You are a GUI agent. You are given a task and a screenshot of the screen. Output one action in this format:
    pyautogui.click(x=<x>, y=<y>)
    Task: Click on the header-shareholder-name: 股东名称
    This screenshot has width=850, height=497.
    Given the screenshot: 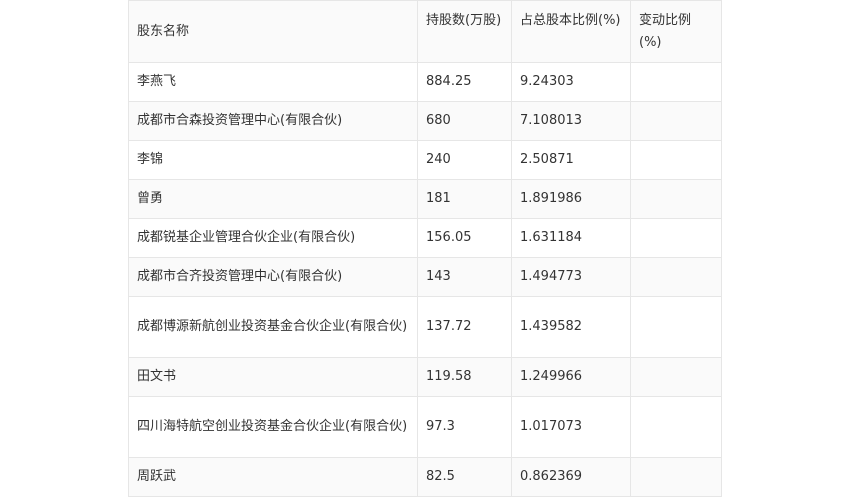 What is the action you would take?
    pyautogui.click(x=273, y=31)
    